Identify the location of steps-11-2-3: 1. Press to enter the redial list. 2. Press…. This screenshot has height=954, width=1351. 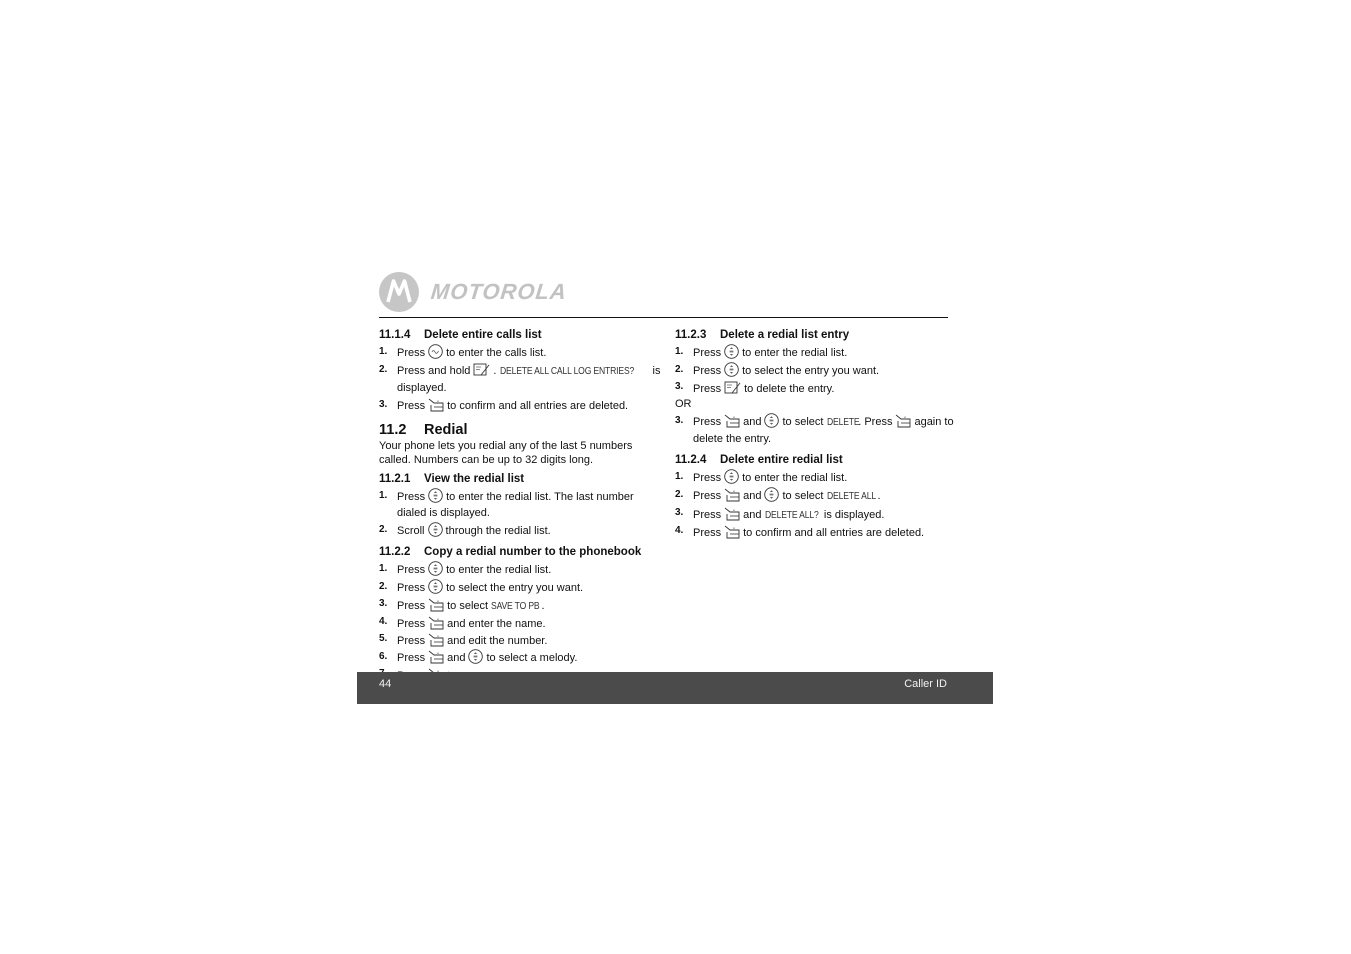
(817, 370).